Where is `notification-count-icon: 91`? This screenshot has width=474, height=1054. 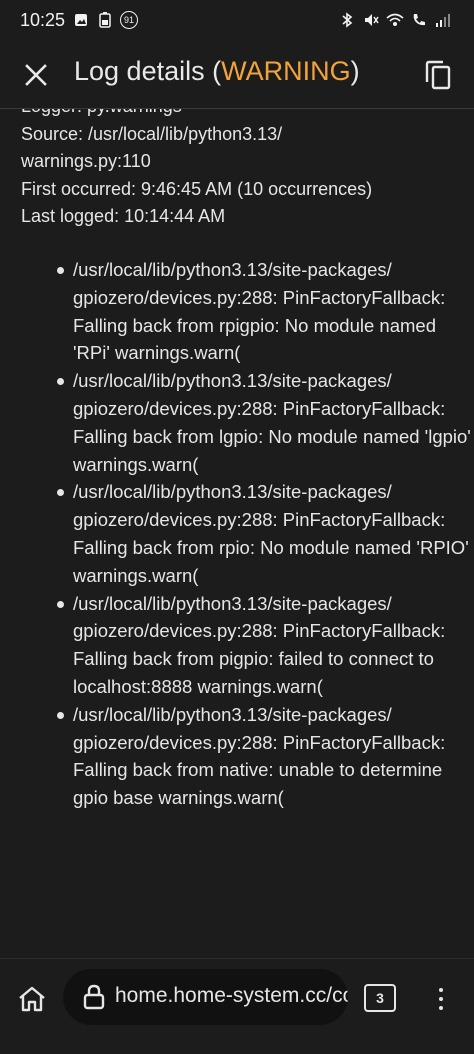
notification-count-icon: 91 is located at coordinates (129, 20).